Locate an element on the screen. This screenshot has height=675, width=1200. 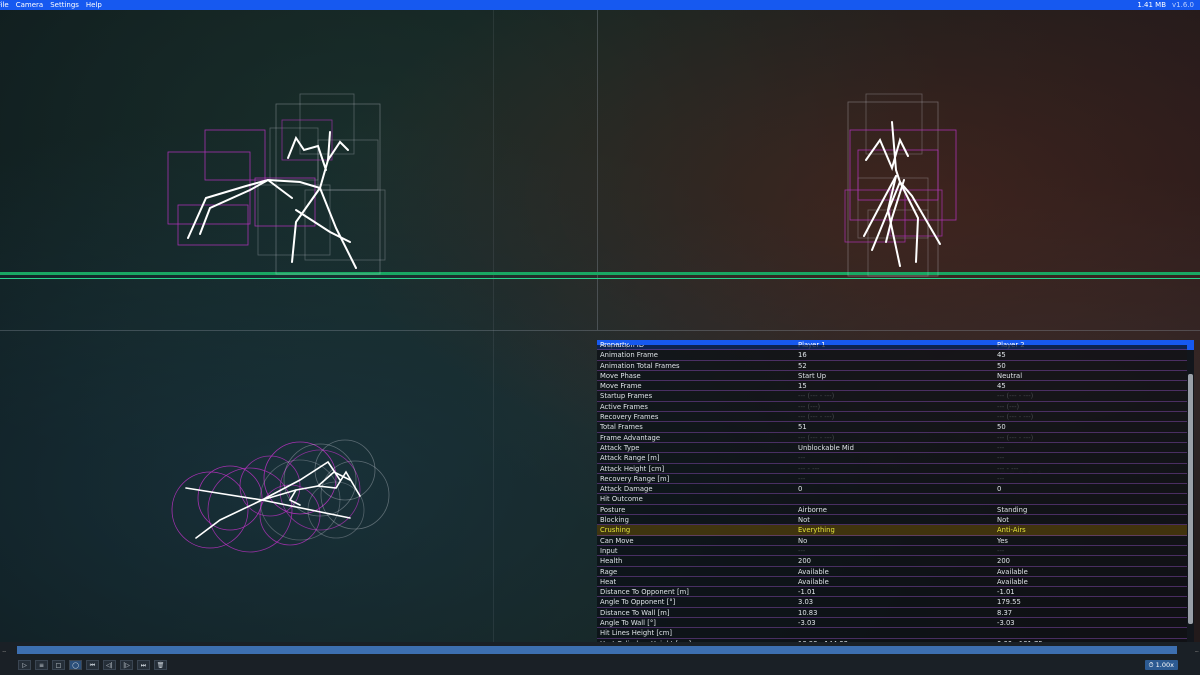
stopwatch-icon: ⏱ is located at coordinates (1151, 665).